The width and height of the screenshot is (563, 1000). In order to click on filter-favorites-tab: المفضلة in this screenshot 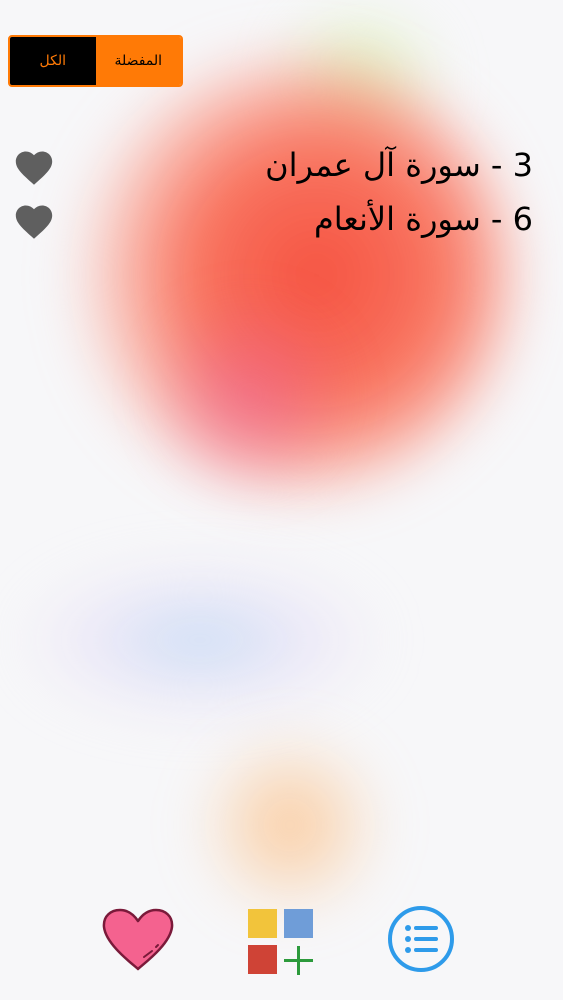, I will do `click(138, 61)`.